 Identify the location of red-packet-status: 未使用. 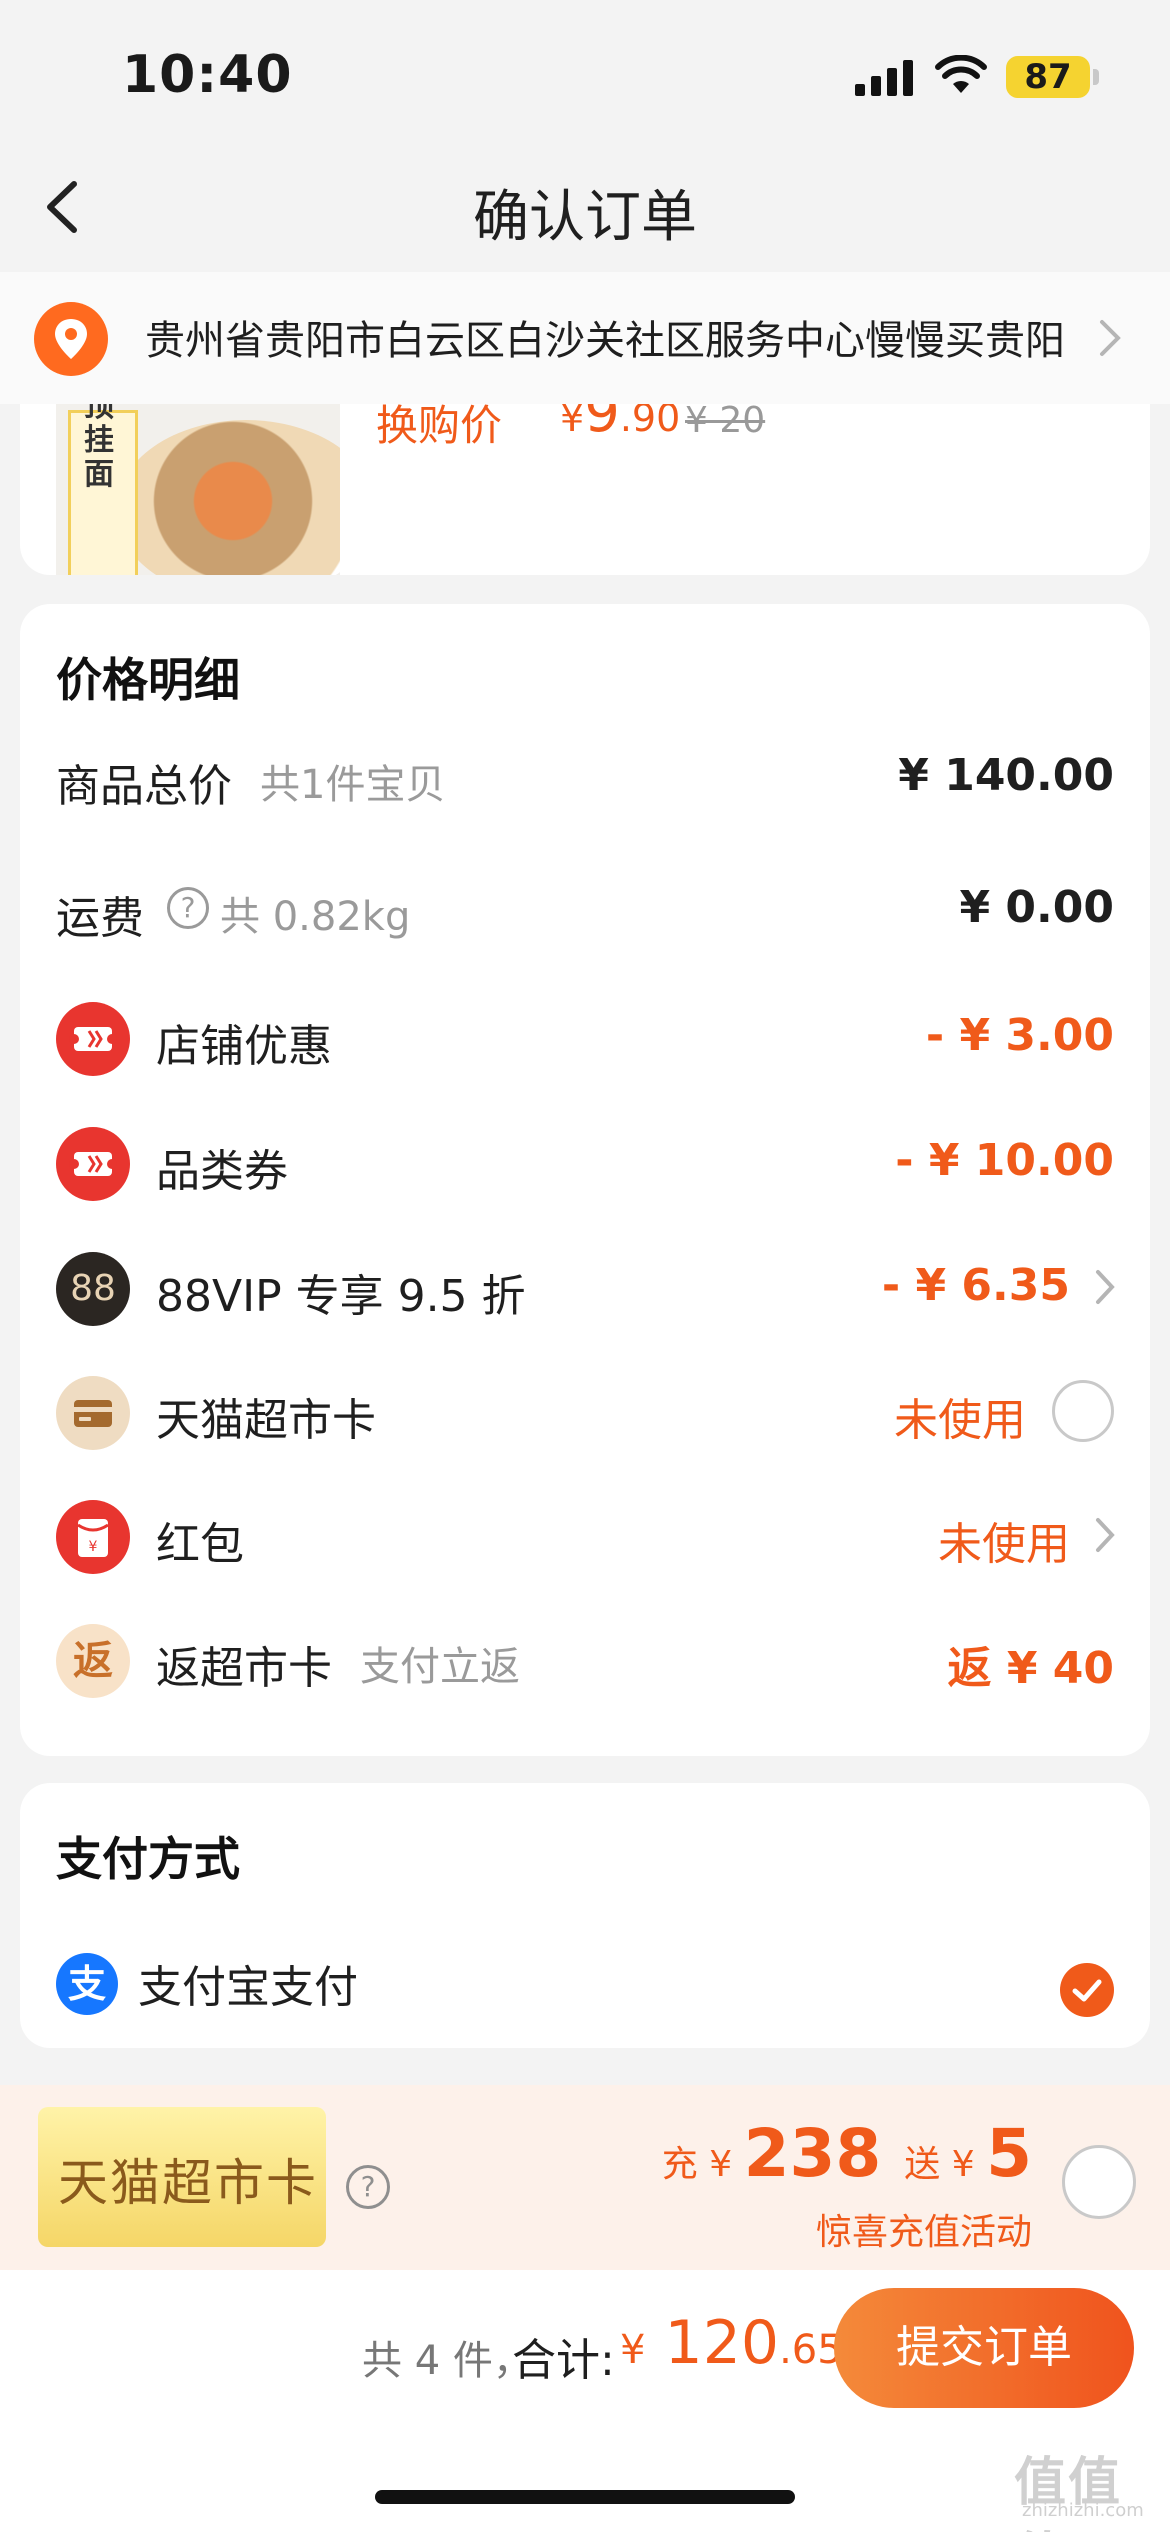
(1004, 1544).